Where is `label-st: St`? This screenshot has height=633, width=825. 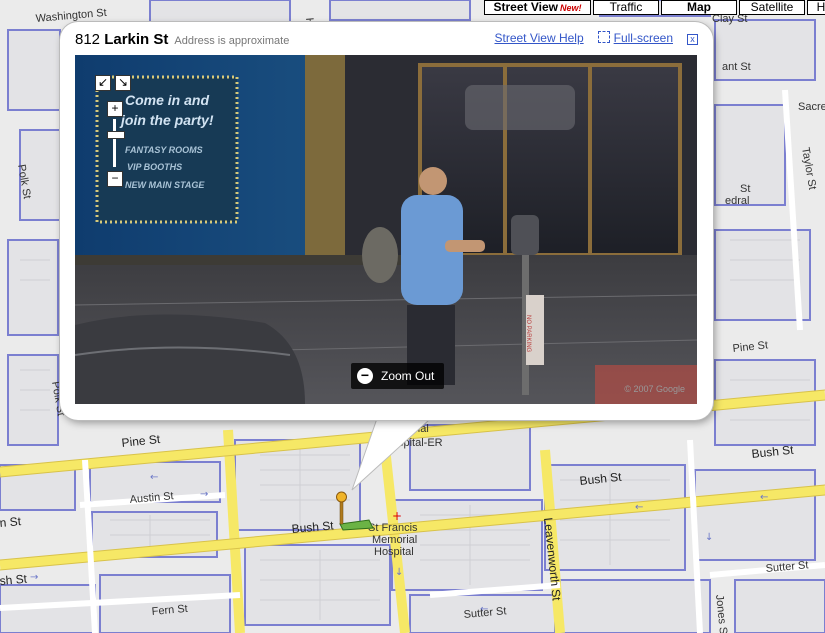
label-st: St is located at coordinates (745, 189).